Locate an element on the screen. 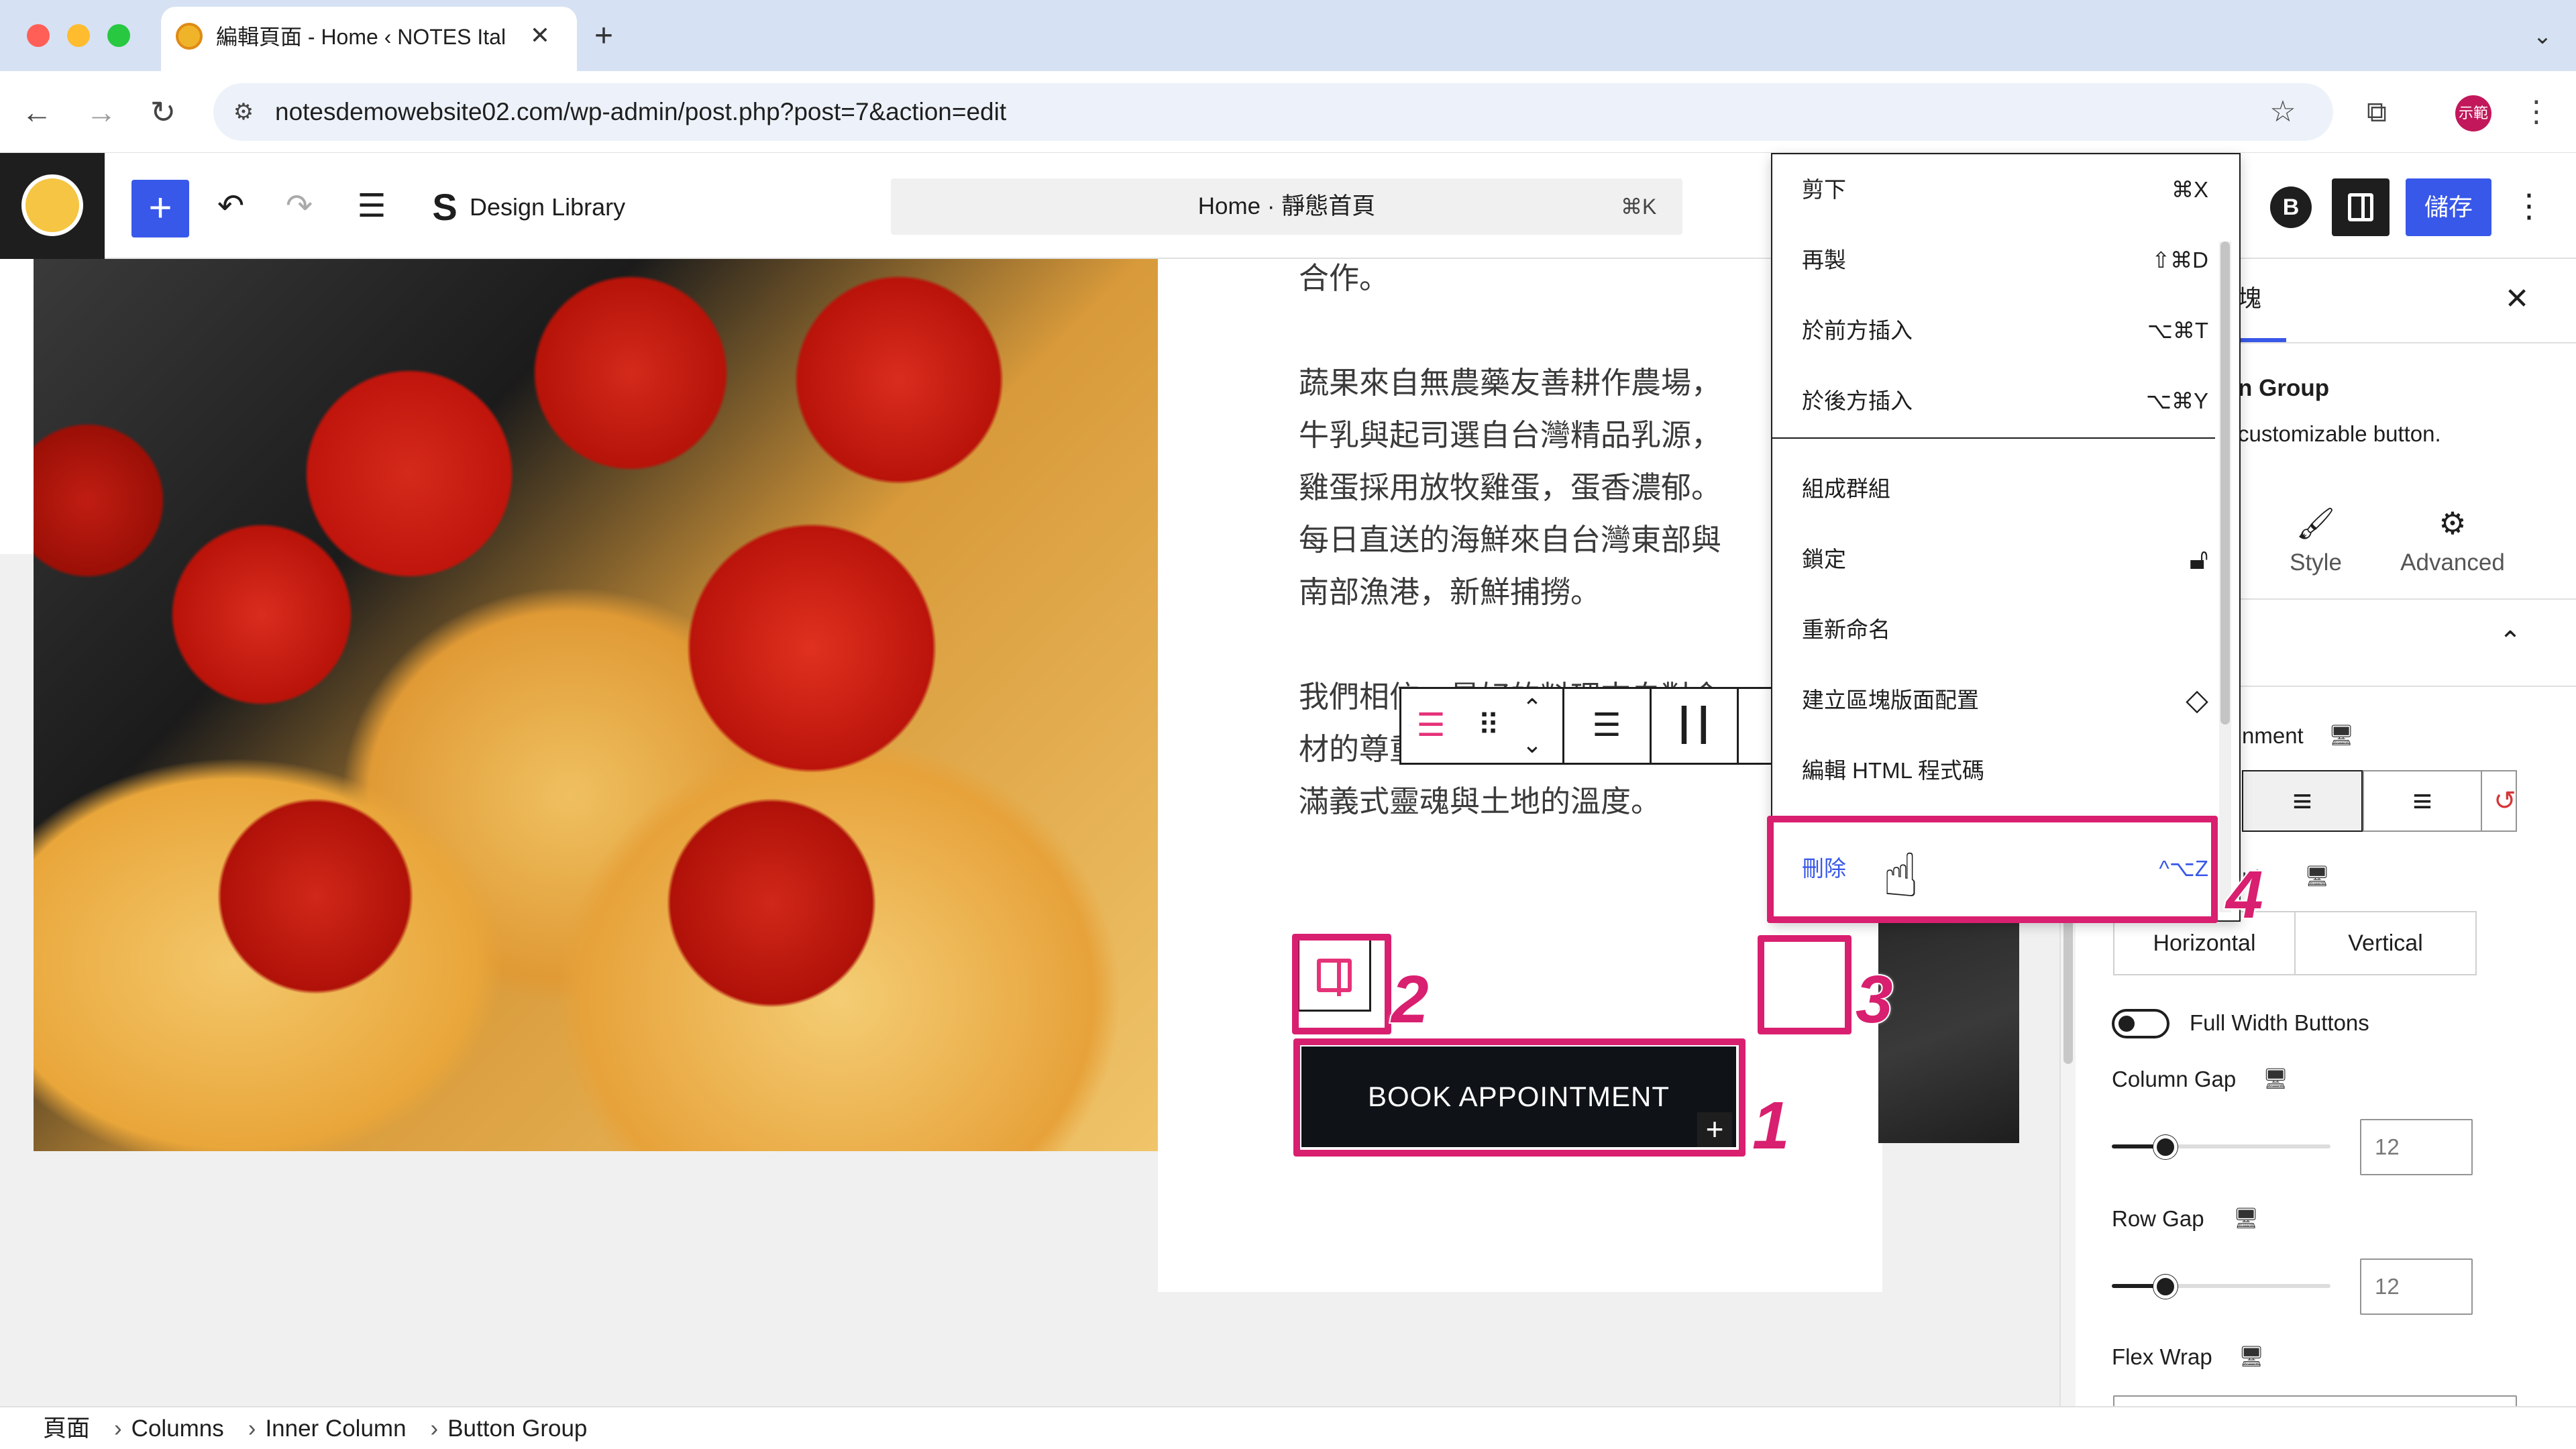 This screenshot has width=2576, height=1449. browser-menu-icon: ⋮ is located at coordinates (2536, 112).